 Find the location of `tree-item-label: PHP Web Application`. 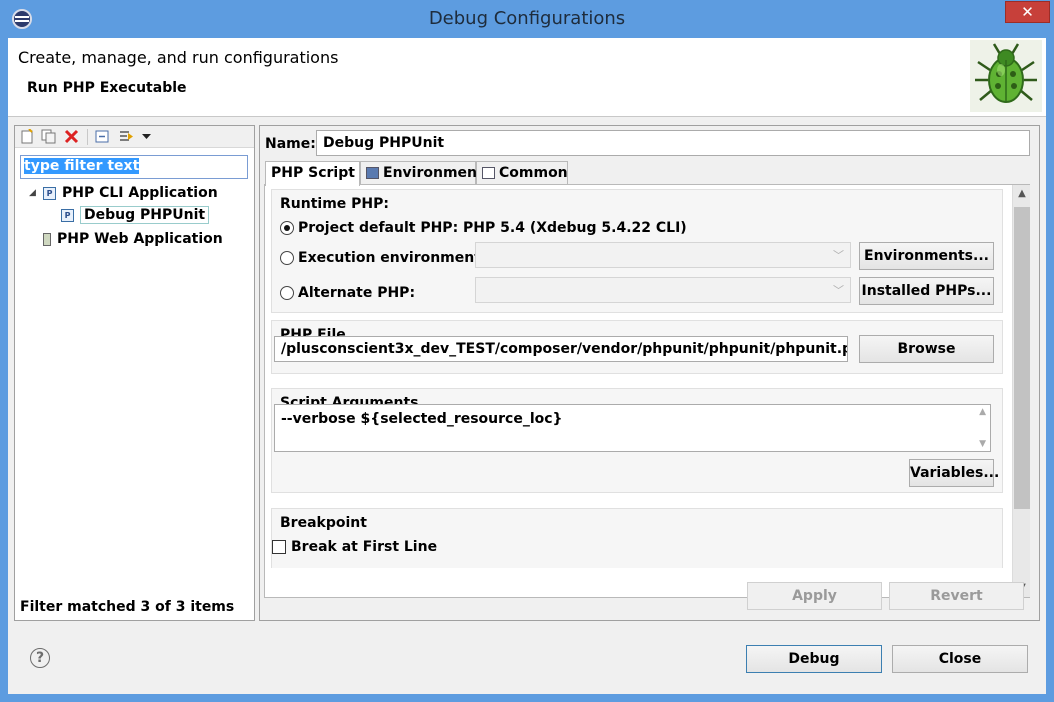

tree-item-label: PHP Web Application is located at coordinates (140, 239).